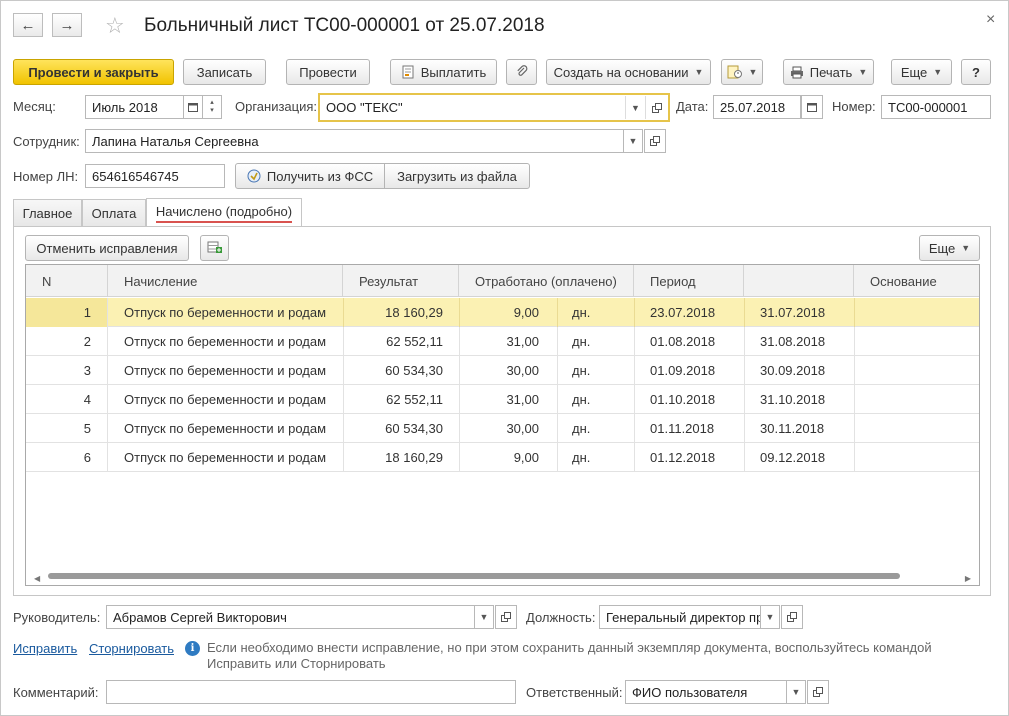 This screenshot has height=716, width=1009. Describe the element at coordinates (706, 692) in the screenshot. I see `responsible-field: ФИО пользователя` at that location.